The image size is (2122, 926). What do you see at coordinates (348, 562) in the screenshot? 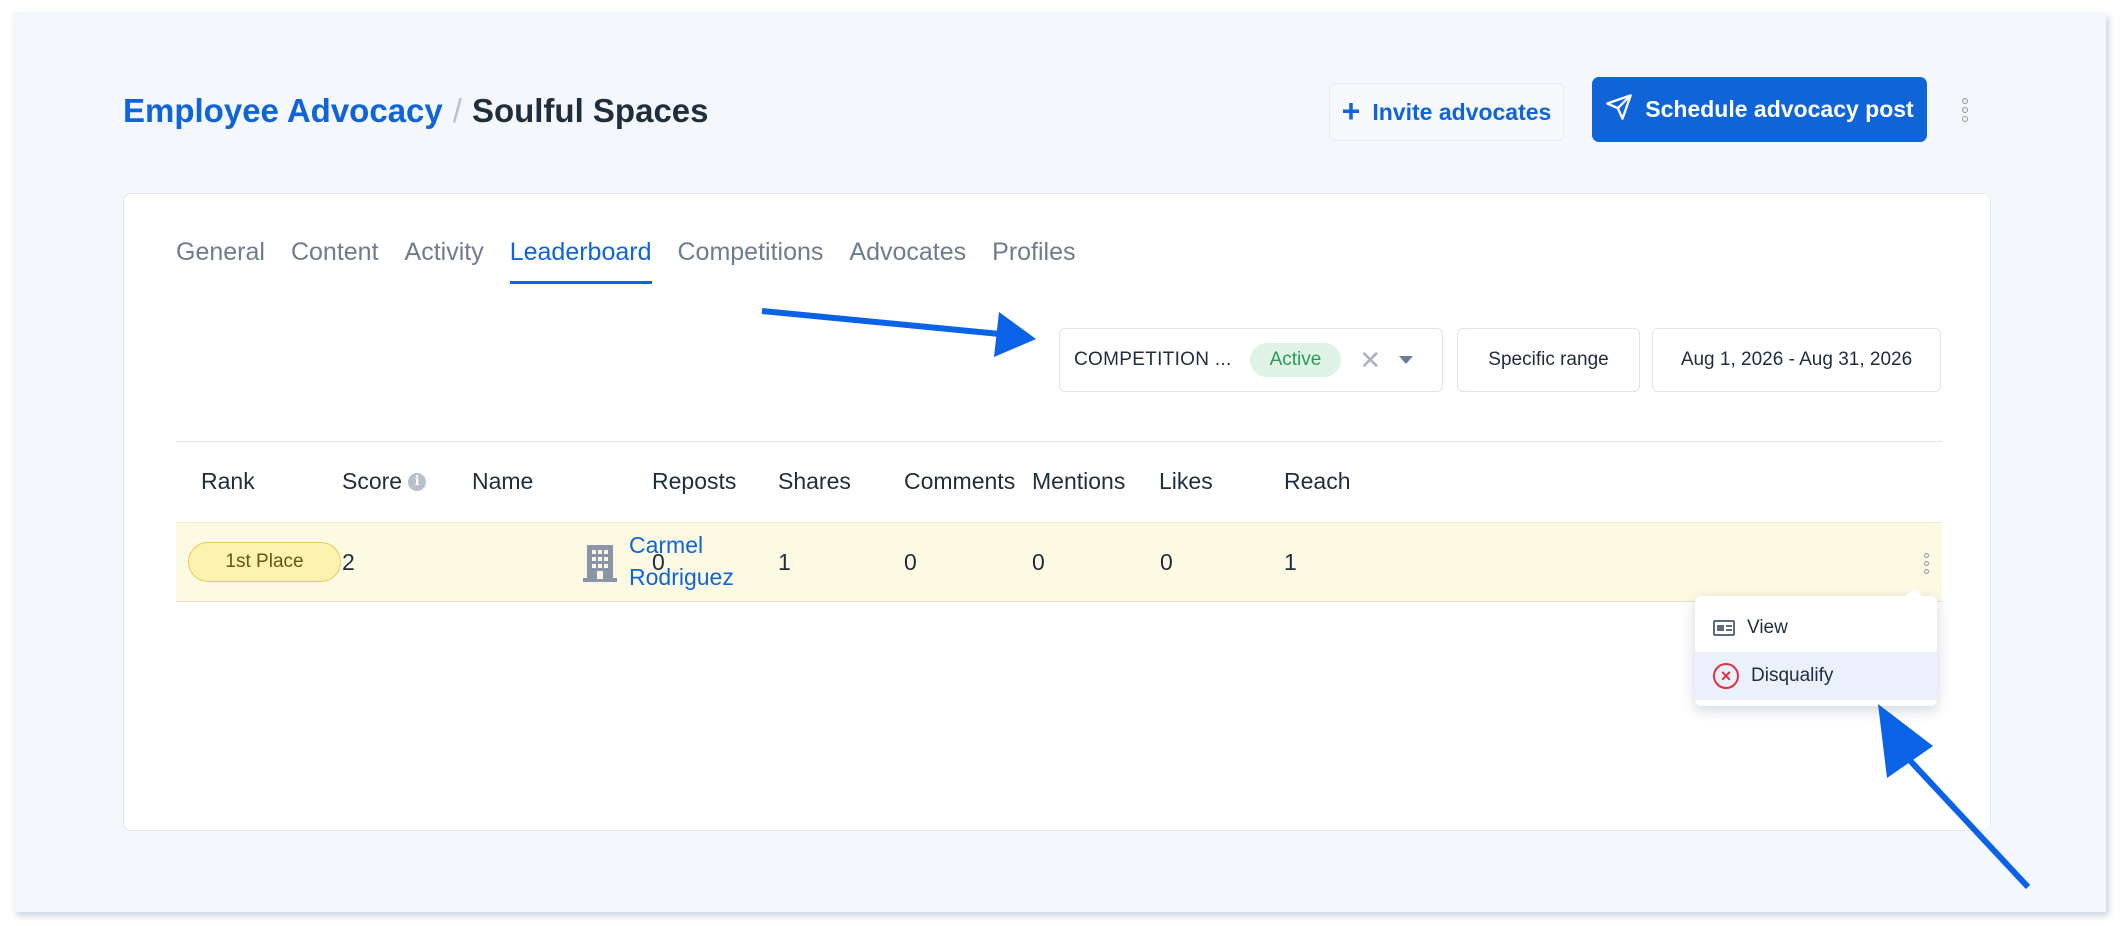
I see `score-value: 2` at bounding box center [348, 562].